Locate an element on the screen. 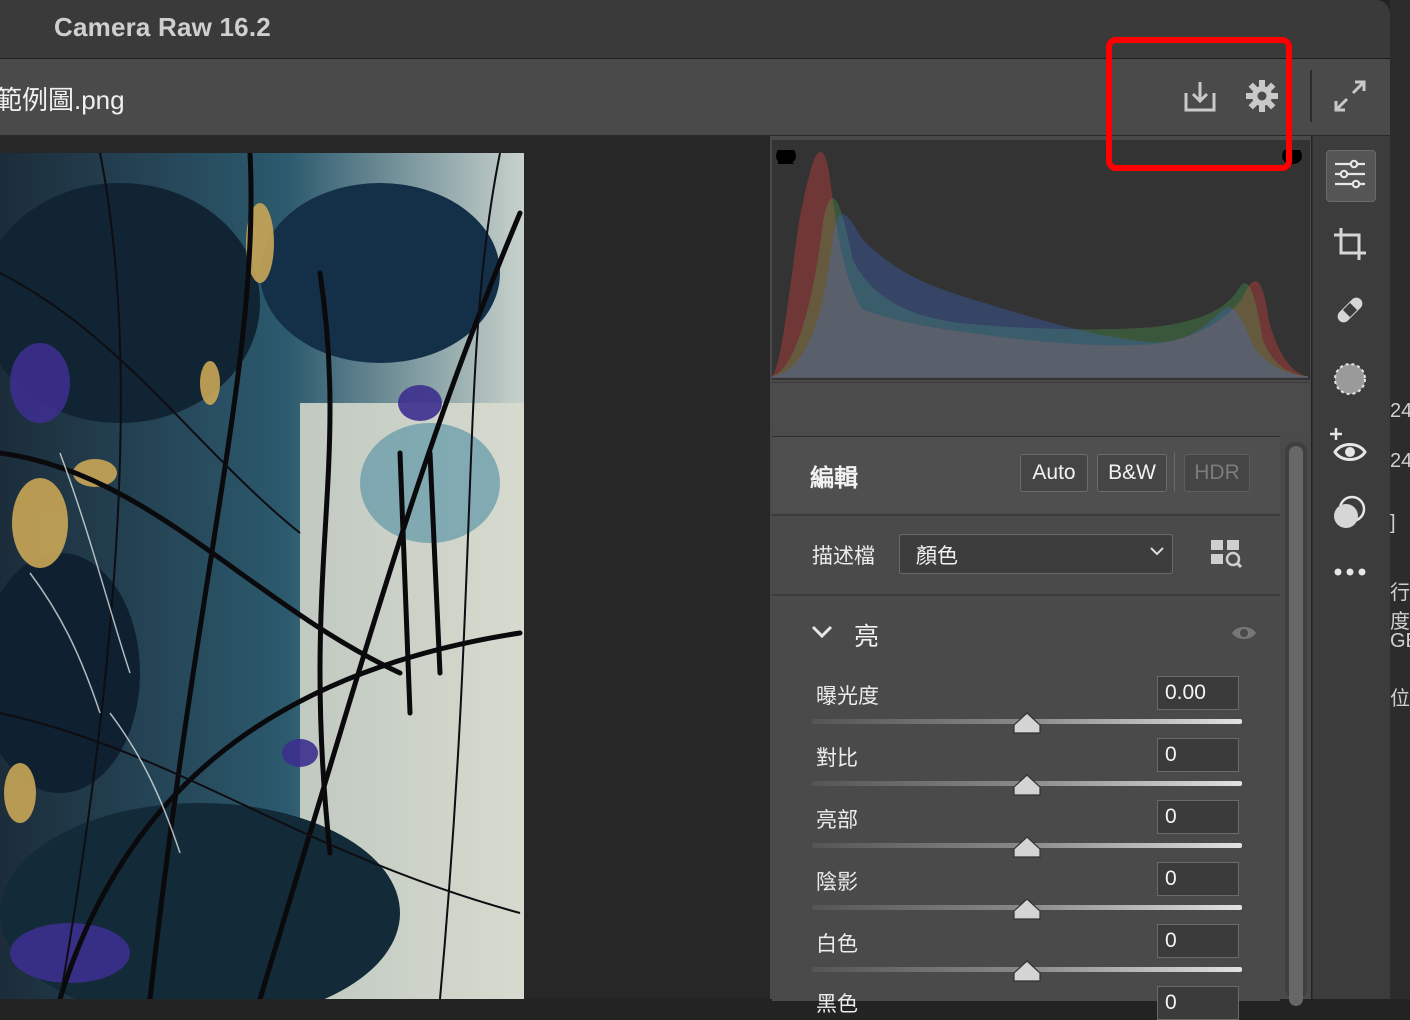 This screenshot has height=1020, width=1410. presets-icon is located at coordinates (1350, 515).